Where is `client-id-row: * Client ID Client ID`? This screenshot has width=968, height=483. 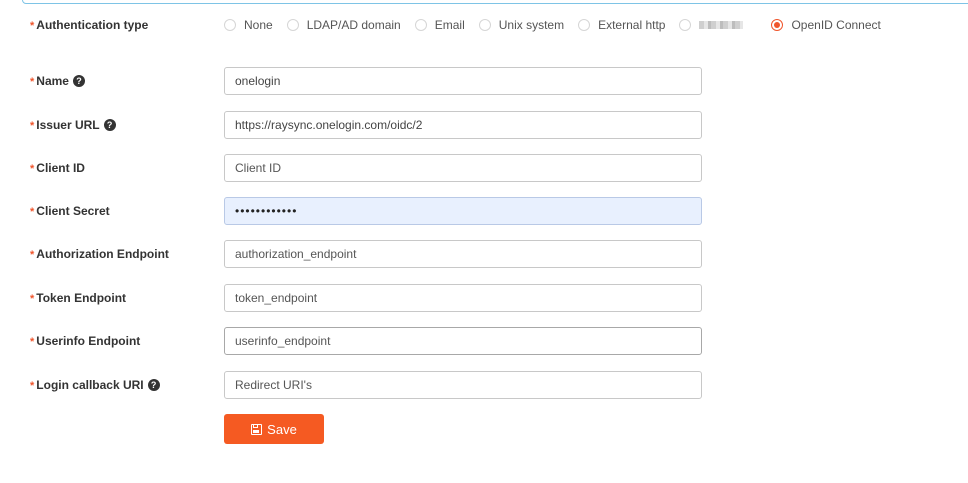 client-id-row: * Client ID Client ID is located at coordinates (484, 168).